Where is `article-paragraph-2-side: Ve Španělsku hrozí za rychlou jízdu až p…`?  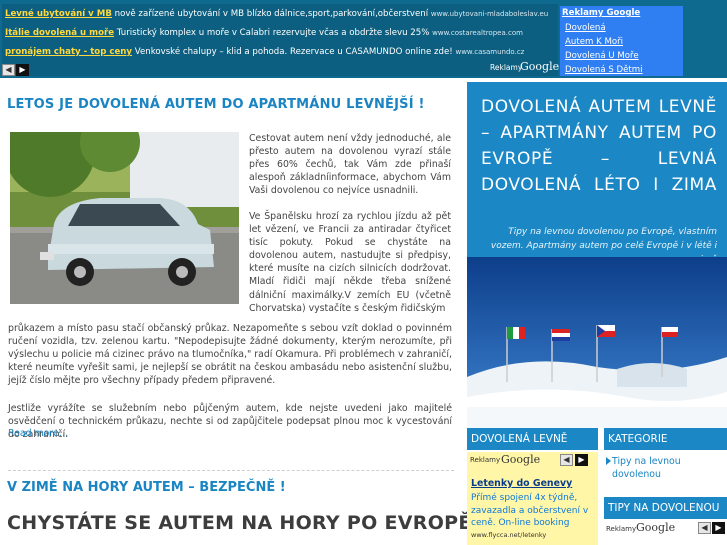
article-paragraph-2-side: Ve Španělsku hrozí za rychlou jízdu až p… is located at coordinates (350, 262).